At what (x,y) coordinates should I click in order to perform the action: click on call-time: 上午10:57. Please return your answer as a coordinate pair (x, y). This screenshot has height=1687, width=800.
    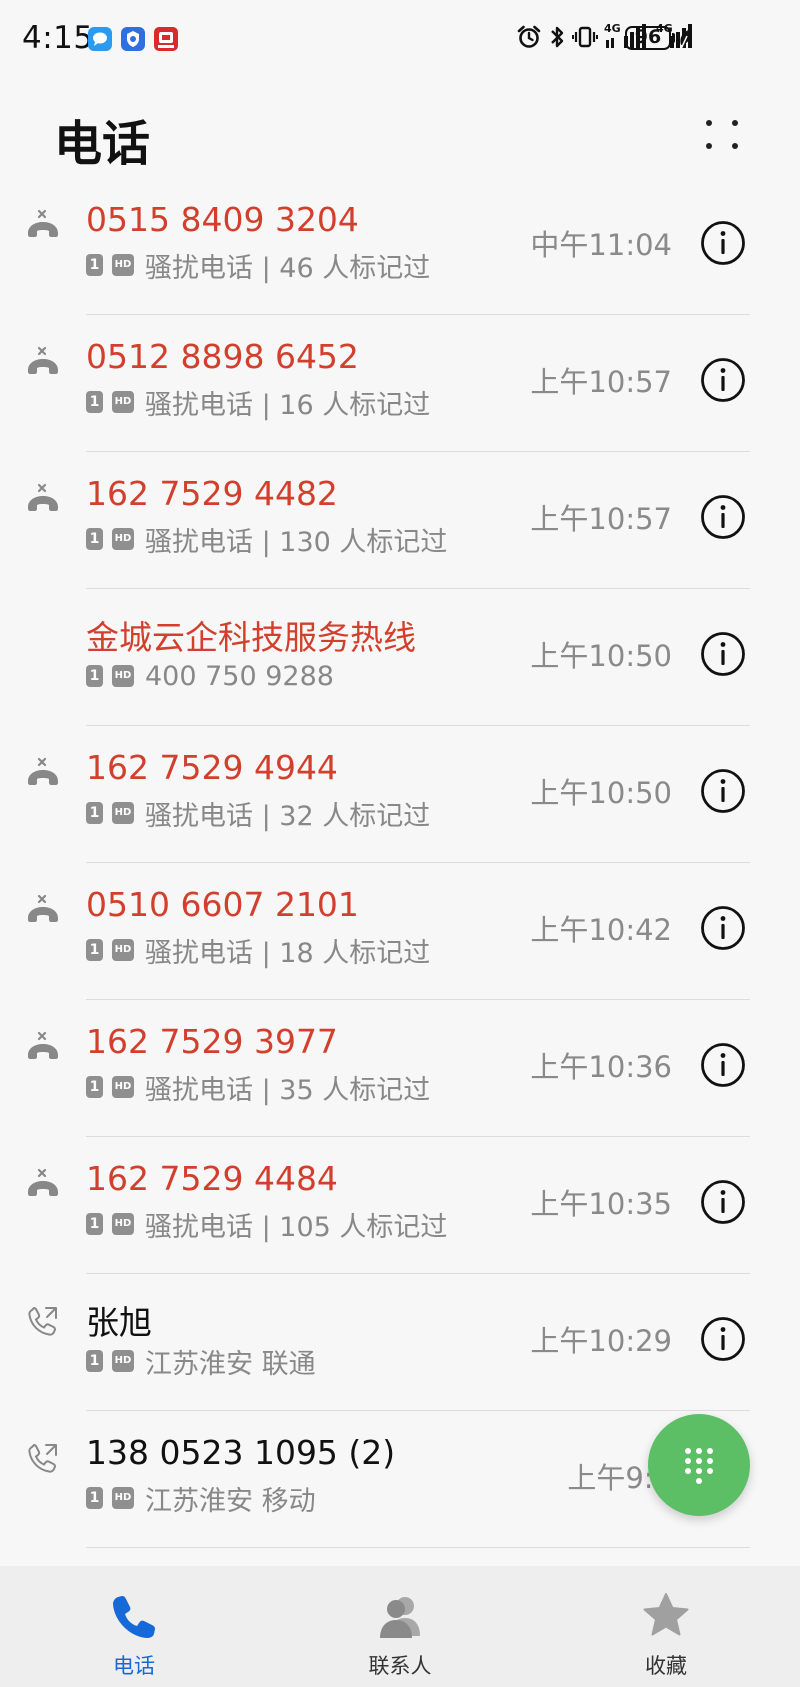
    Looking at the image, I should click on (601, 382).